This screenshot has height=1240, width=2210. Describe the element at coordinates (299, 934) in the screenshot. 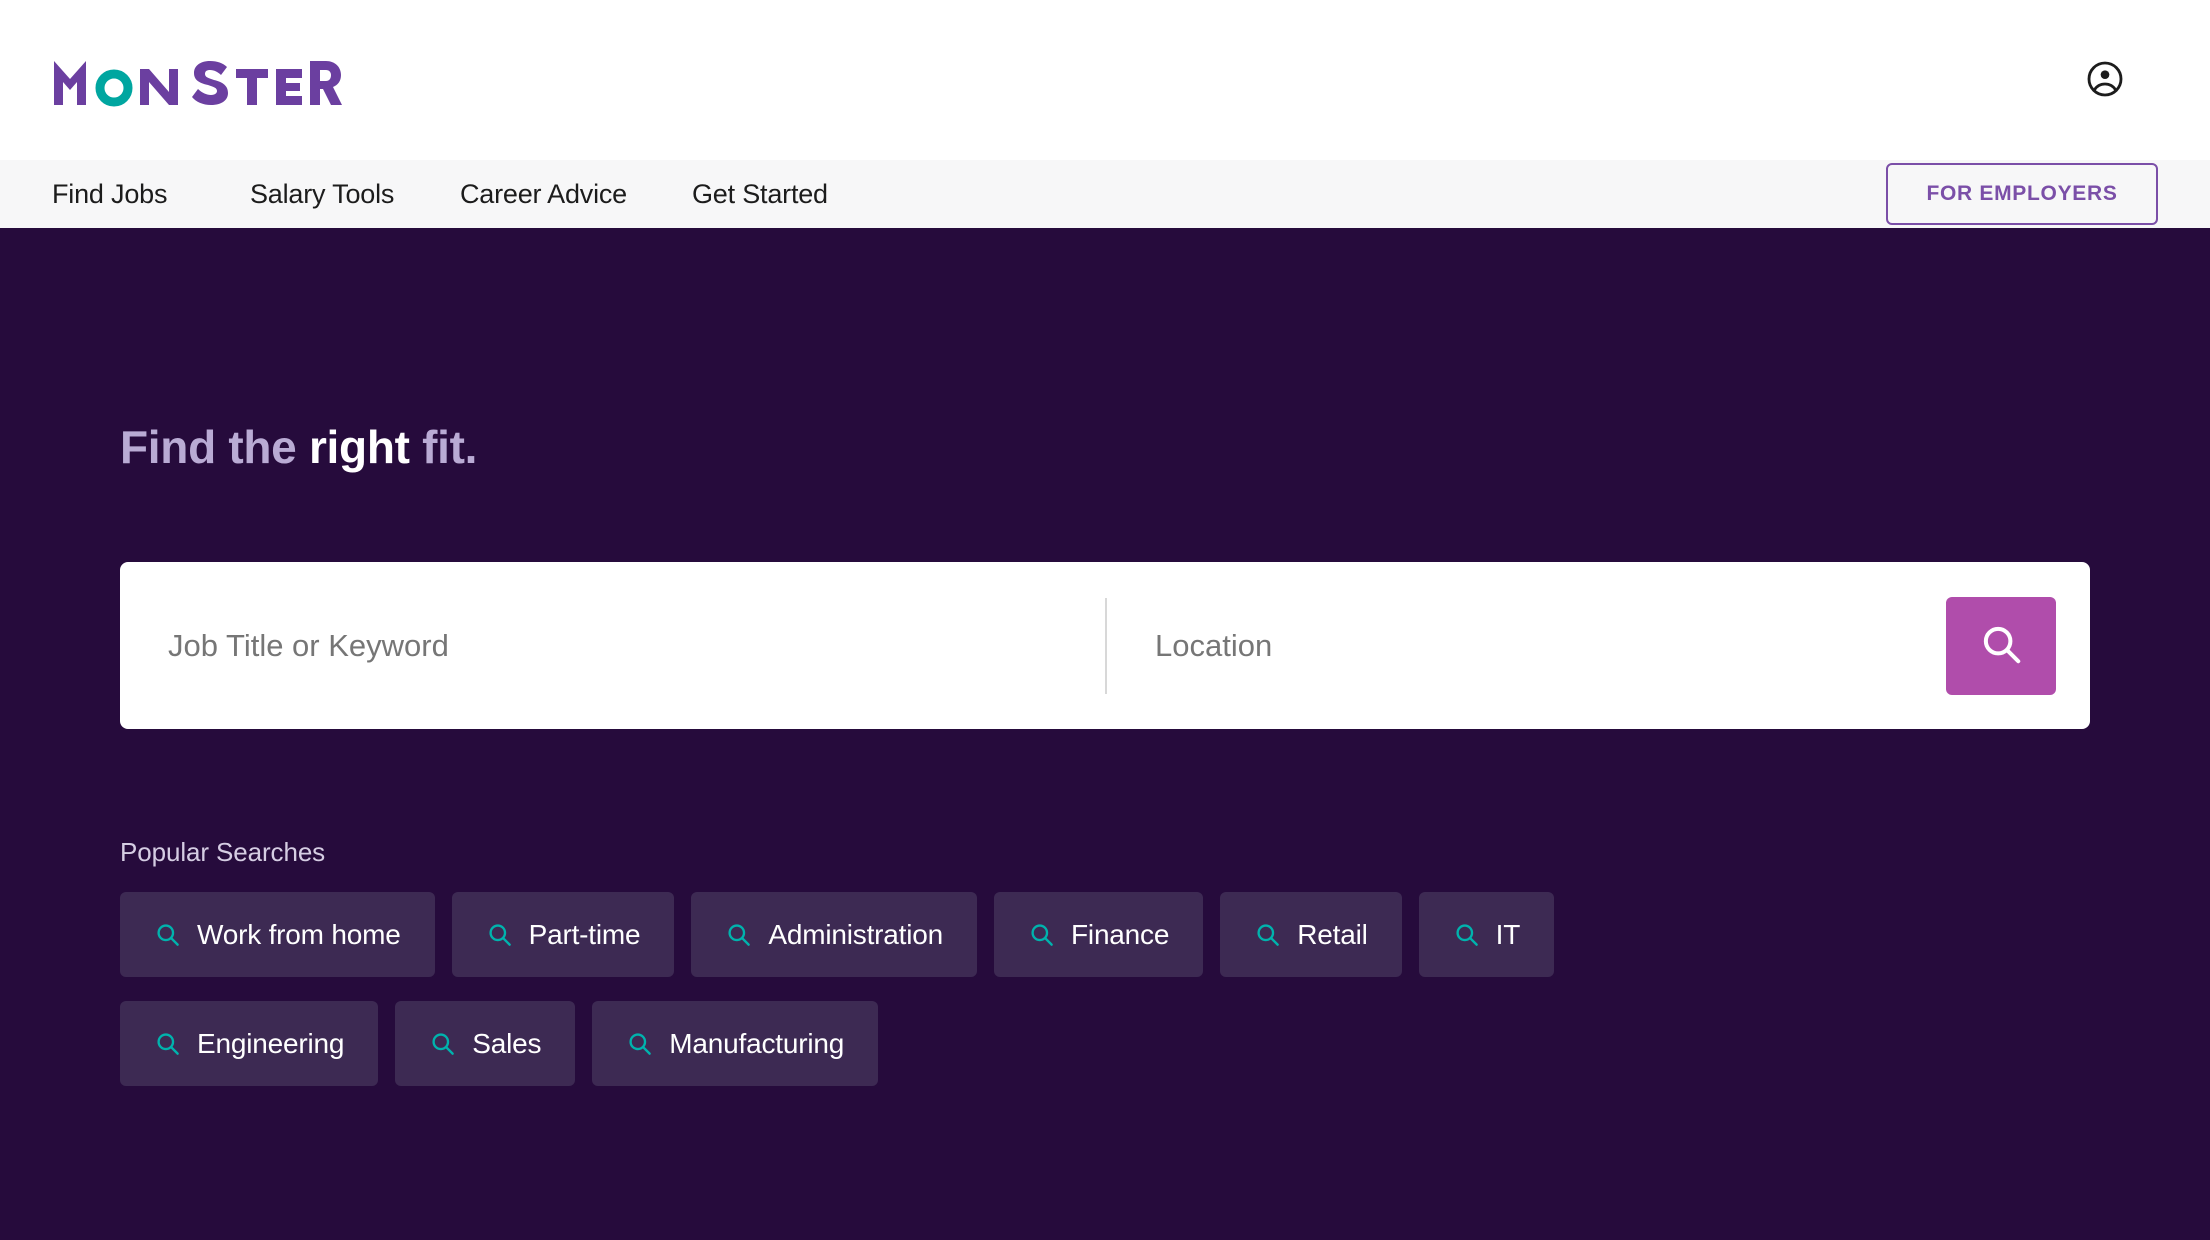

I see `chip-label: Work from home` at that location.